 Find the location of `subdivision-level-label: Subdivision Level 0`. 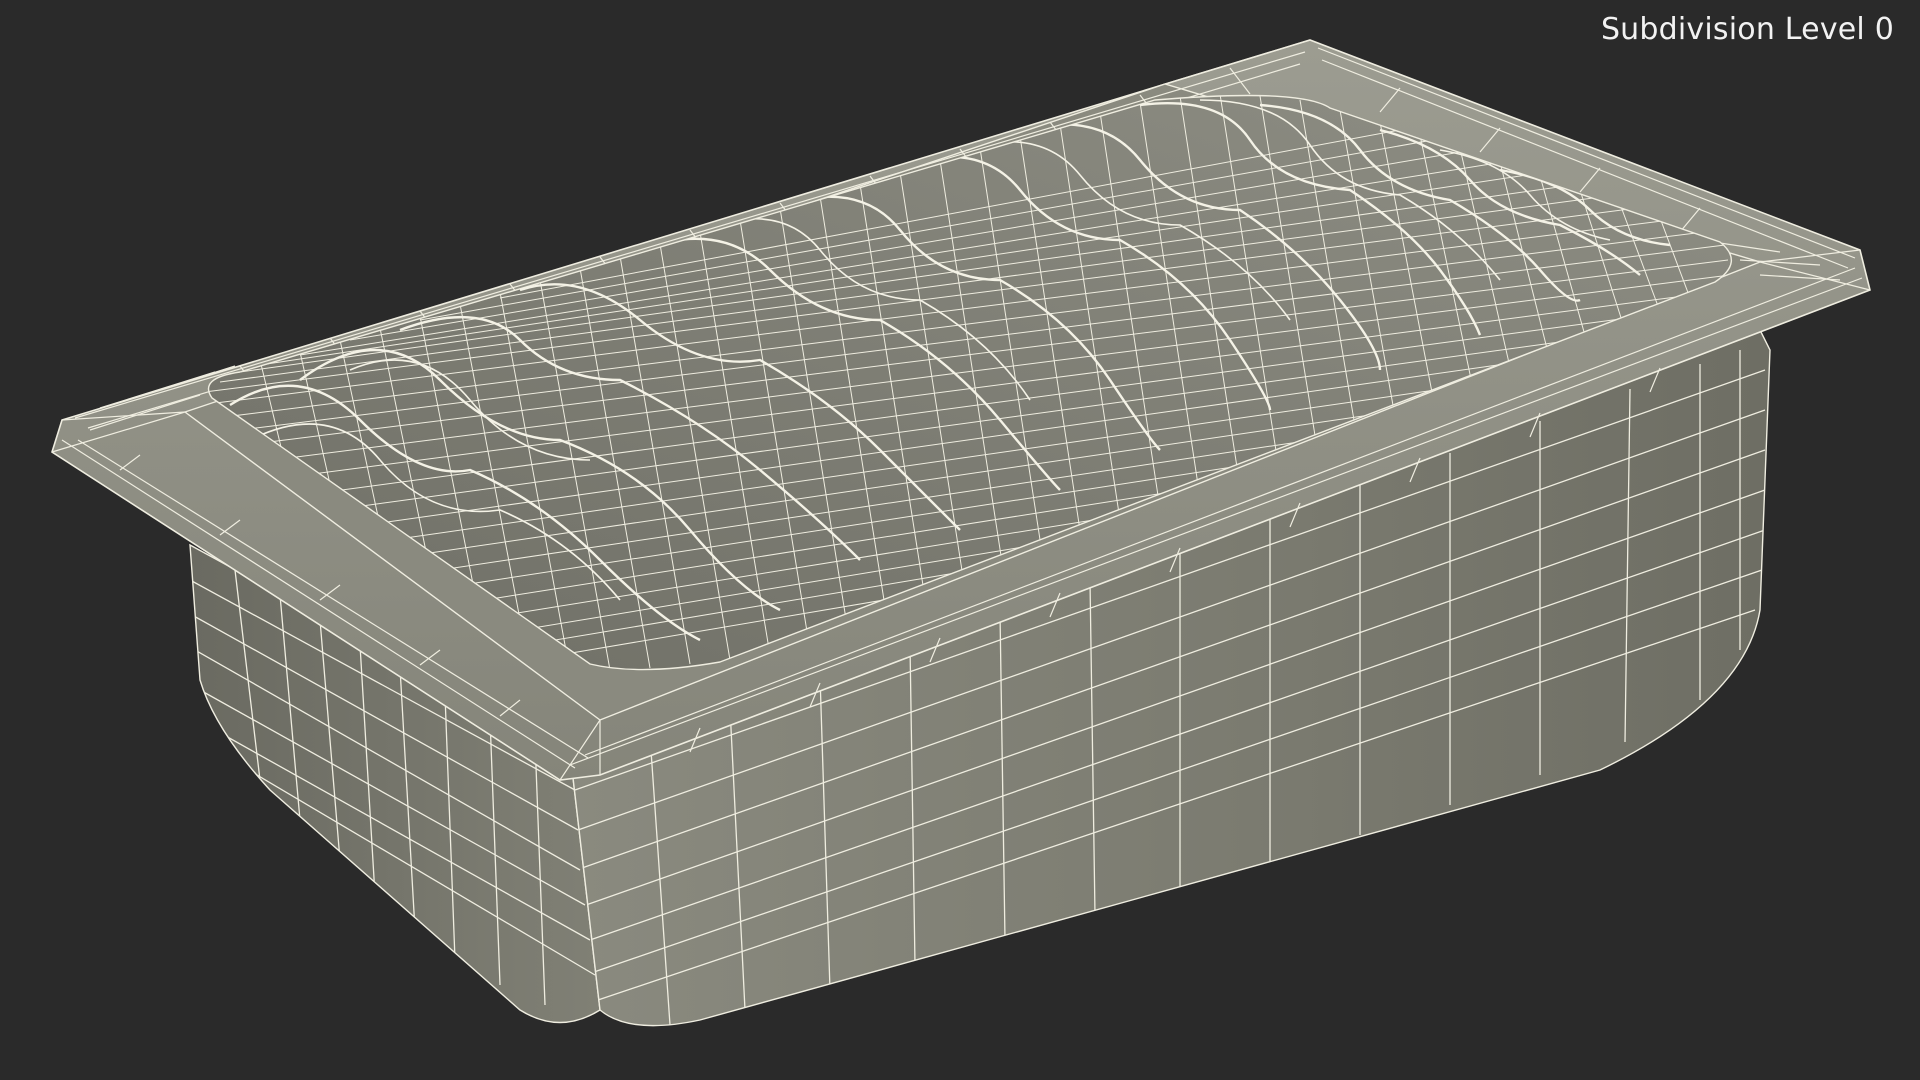

subdivision-level-label: Subdivision Level 0 is located at coordinates (1747, 29).